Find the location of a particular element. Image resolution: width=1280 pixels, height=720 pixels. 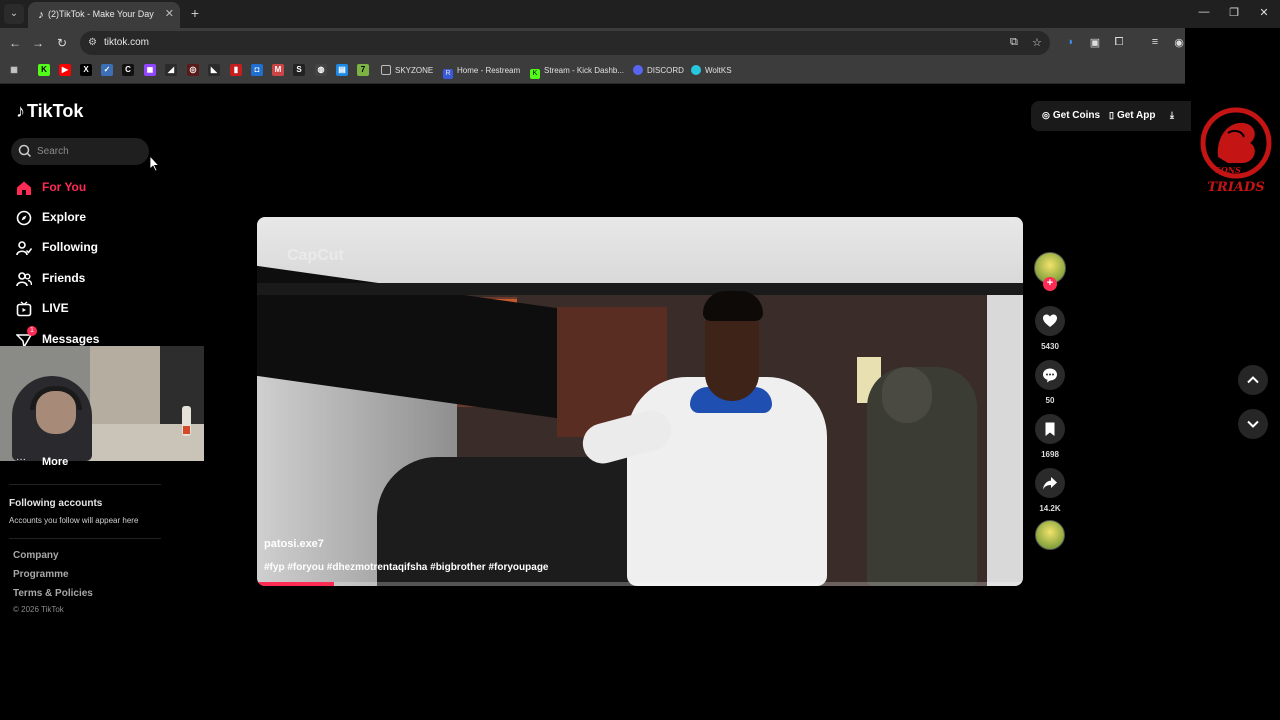

media-controls-icon: ≡ is located at coordinates (1155, 42).